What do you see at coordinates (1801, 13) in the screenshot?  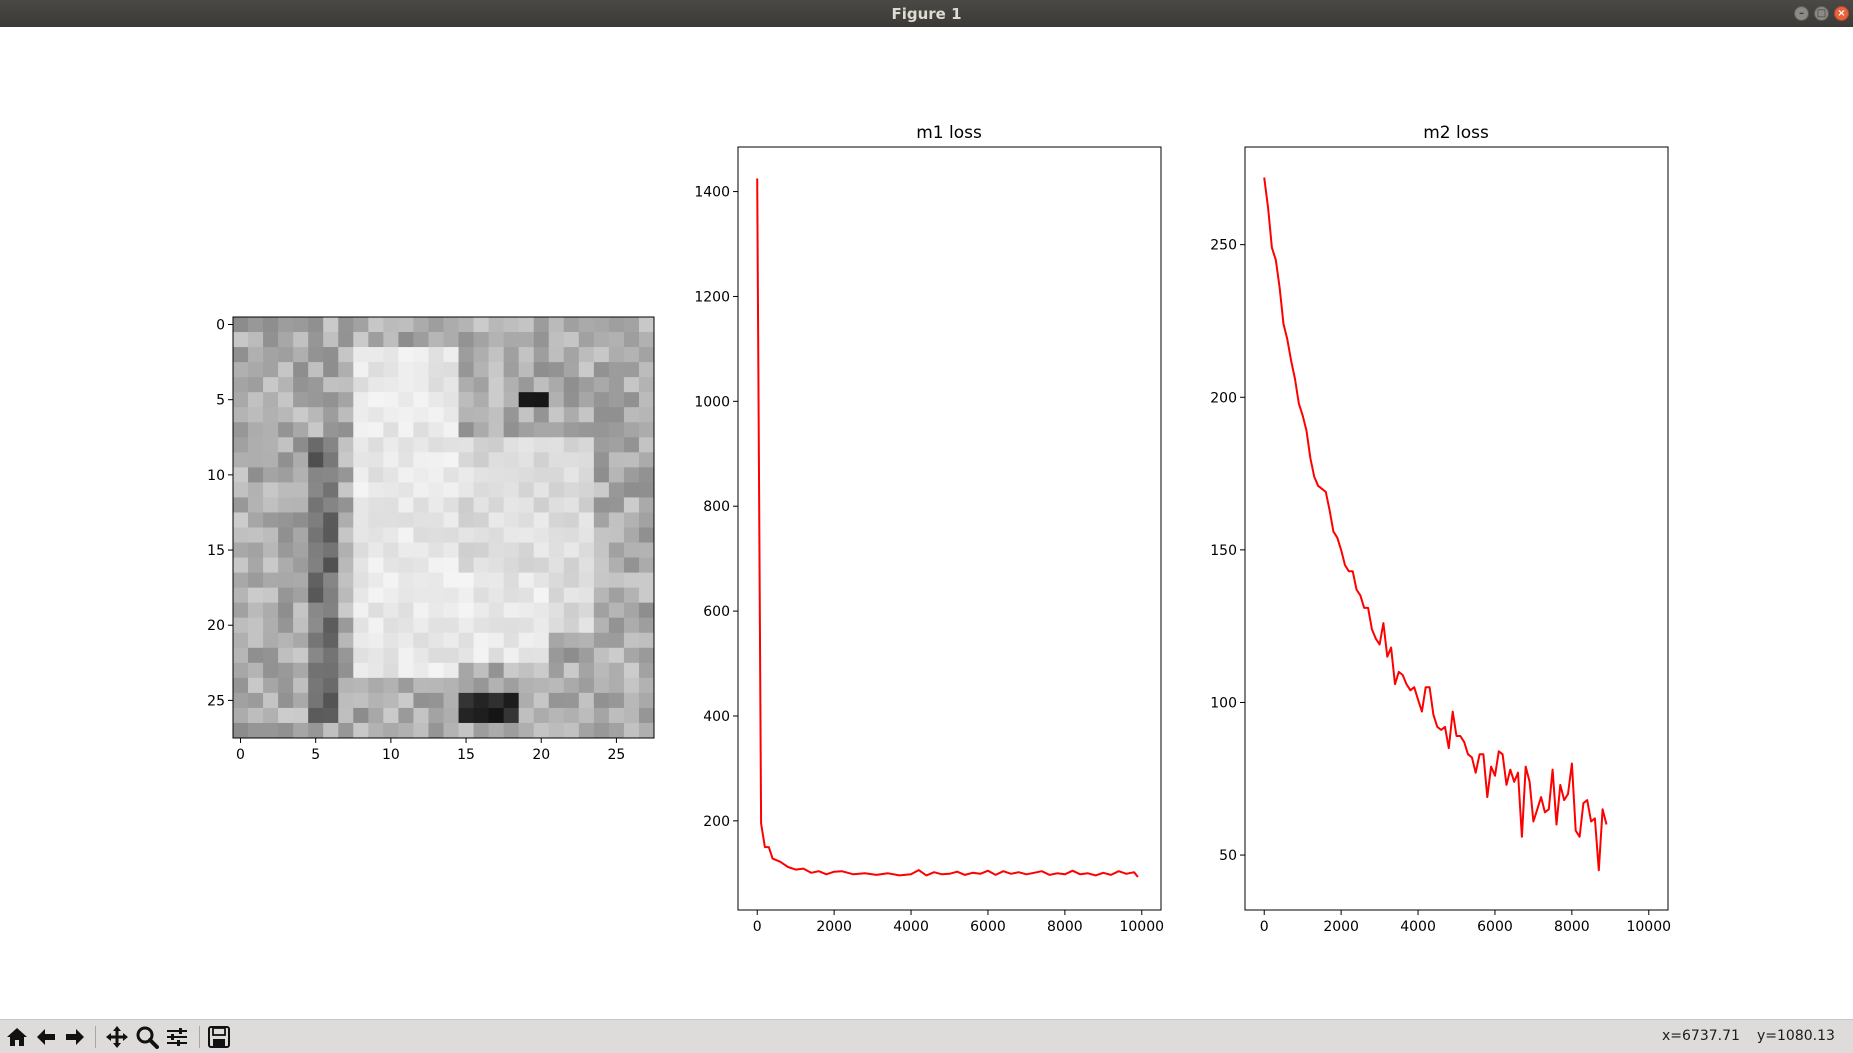 I see `minimize-icon: –` at bounding box center [1801, 13].